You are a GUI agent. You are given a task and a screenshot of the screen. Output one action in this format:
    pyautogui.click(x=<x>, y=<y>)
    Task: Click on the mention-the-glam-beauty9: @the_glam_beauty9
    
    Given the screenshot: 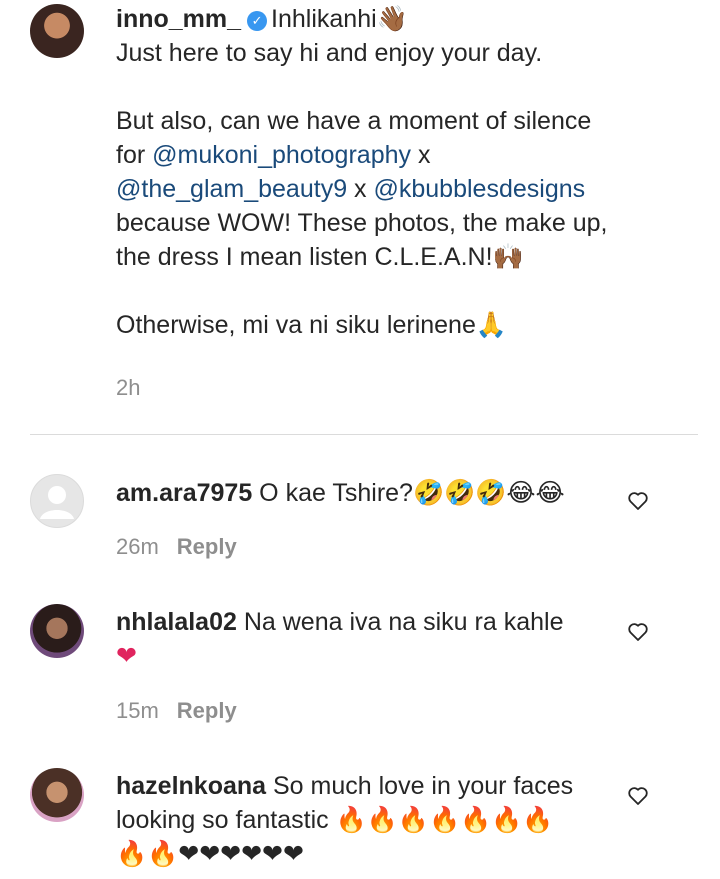 What is the action you would take?
    pyautogui.click(x=231, y=189)
    